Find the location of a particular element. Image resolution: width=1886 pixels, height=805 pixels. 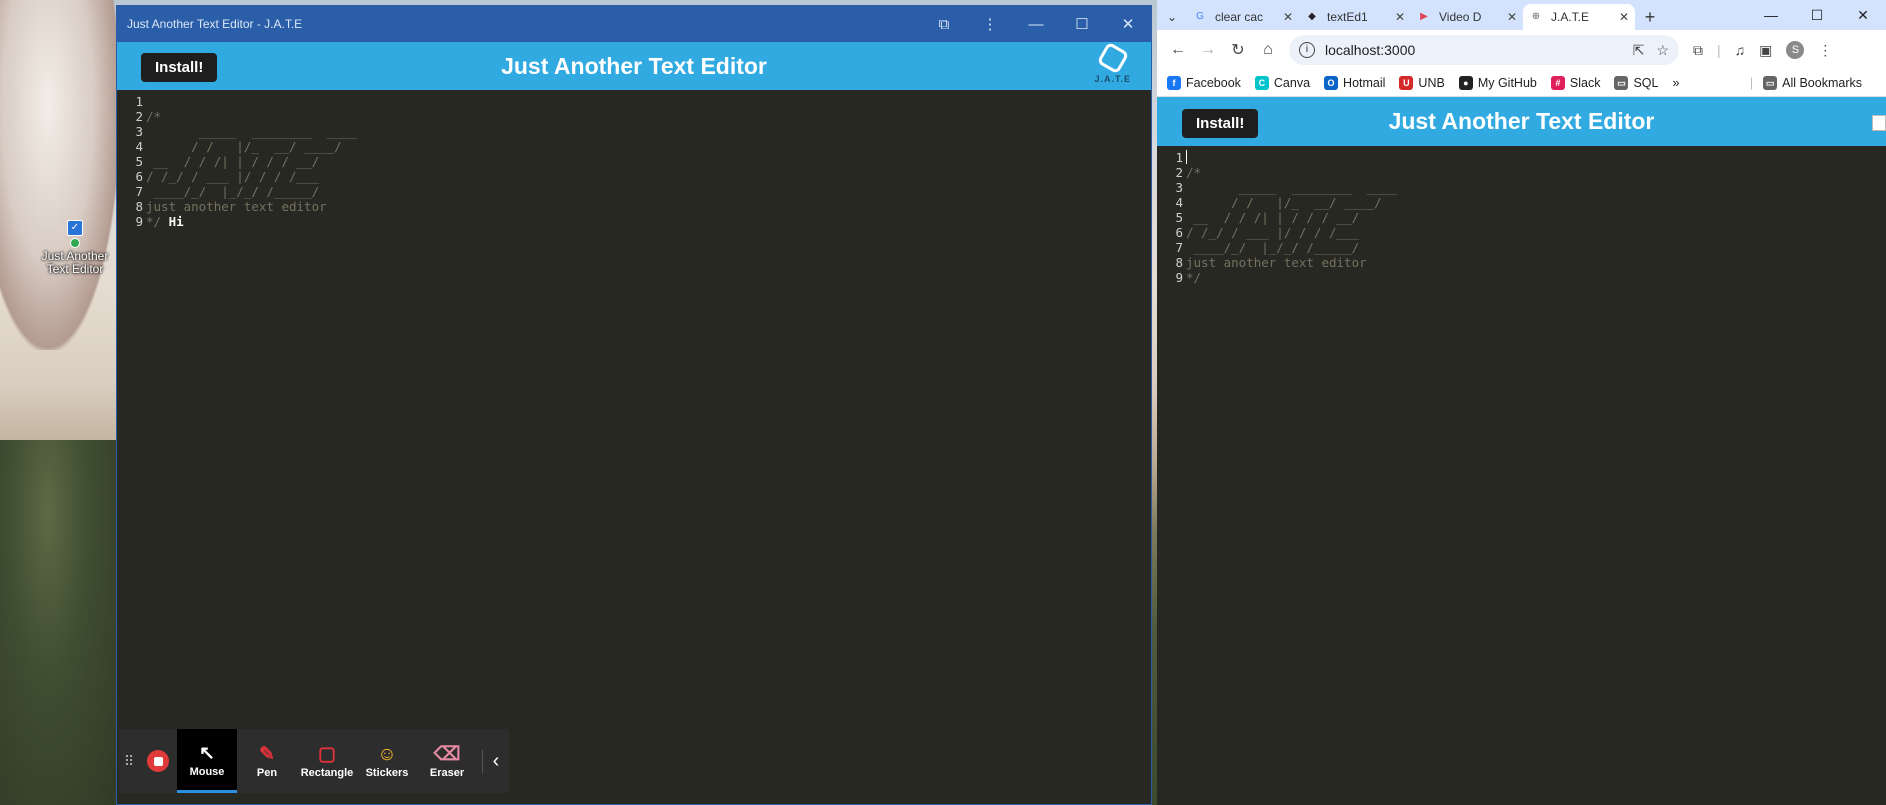

tool-mouse: ↖ Mouse is located at coordinates (207, 761).